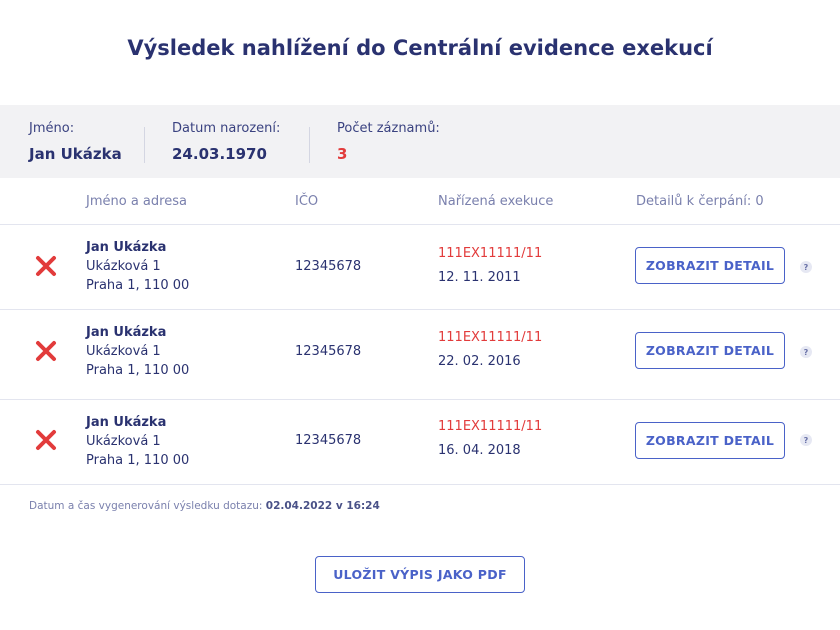  What do you see at coordinates (226, 128) in the screenshot?
I see `birth-label: Datum narození:` at bounding box center [226, 128].